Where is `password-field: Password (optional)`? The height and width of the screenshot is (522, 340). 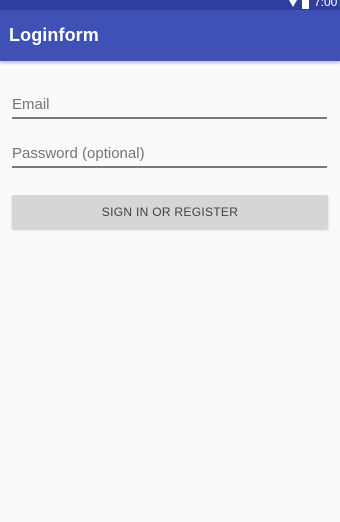 password-field: Password (optional) is located at coordinates (169, 153).